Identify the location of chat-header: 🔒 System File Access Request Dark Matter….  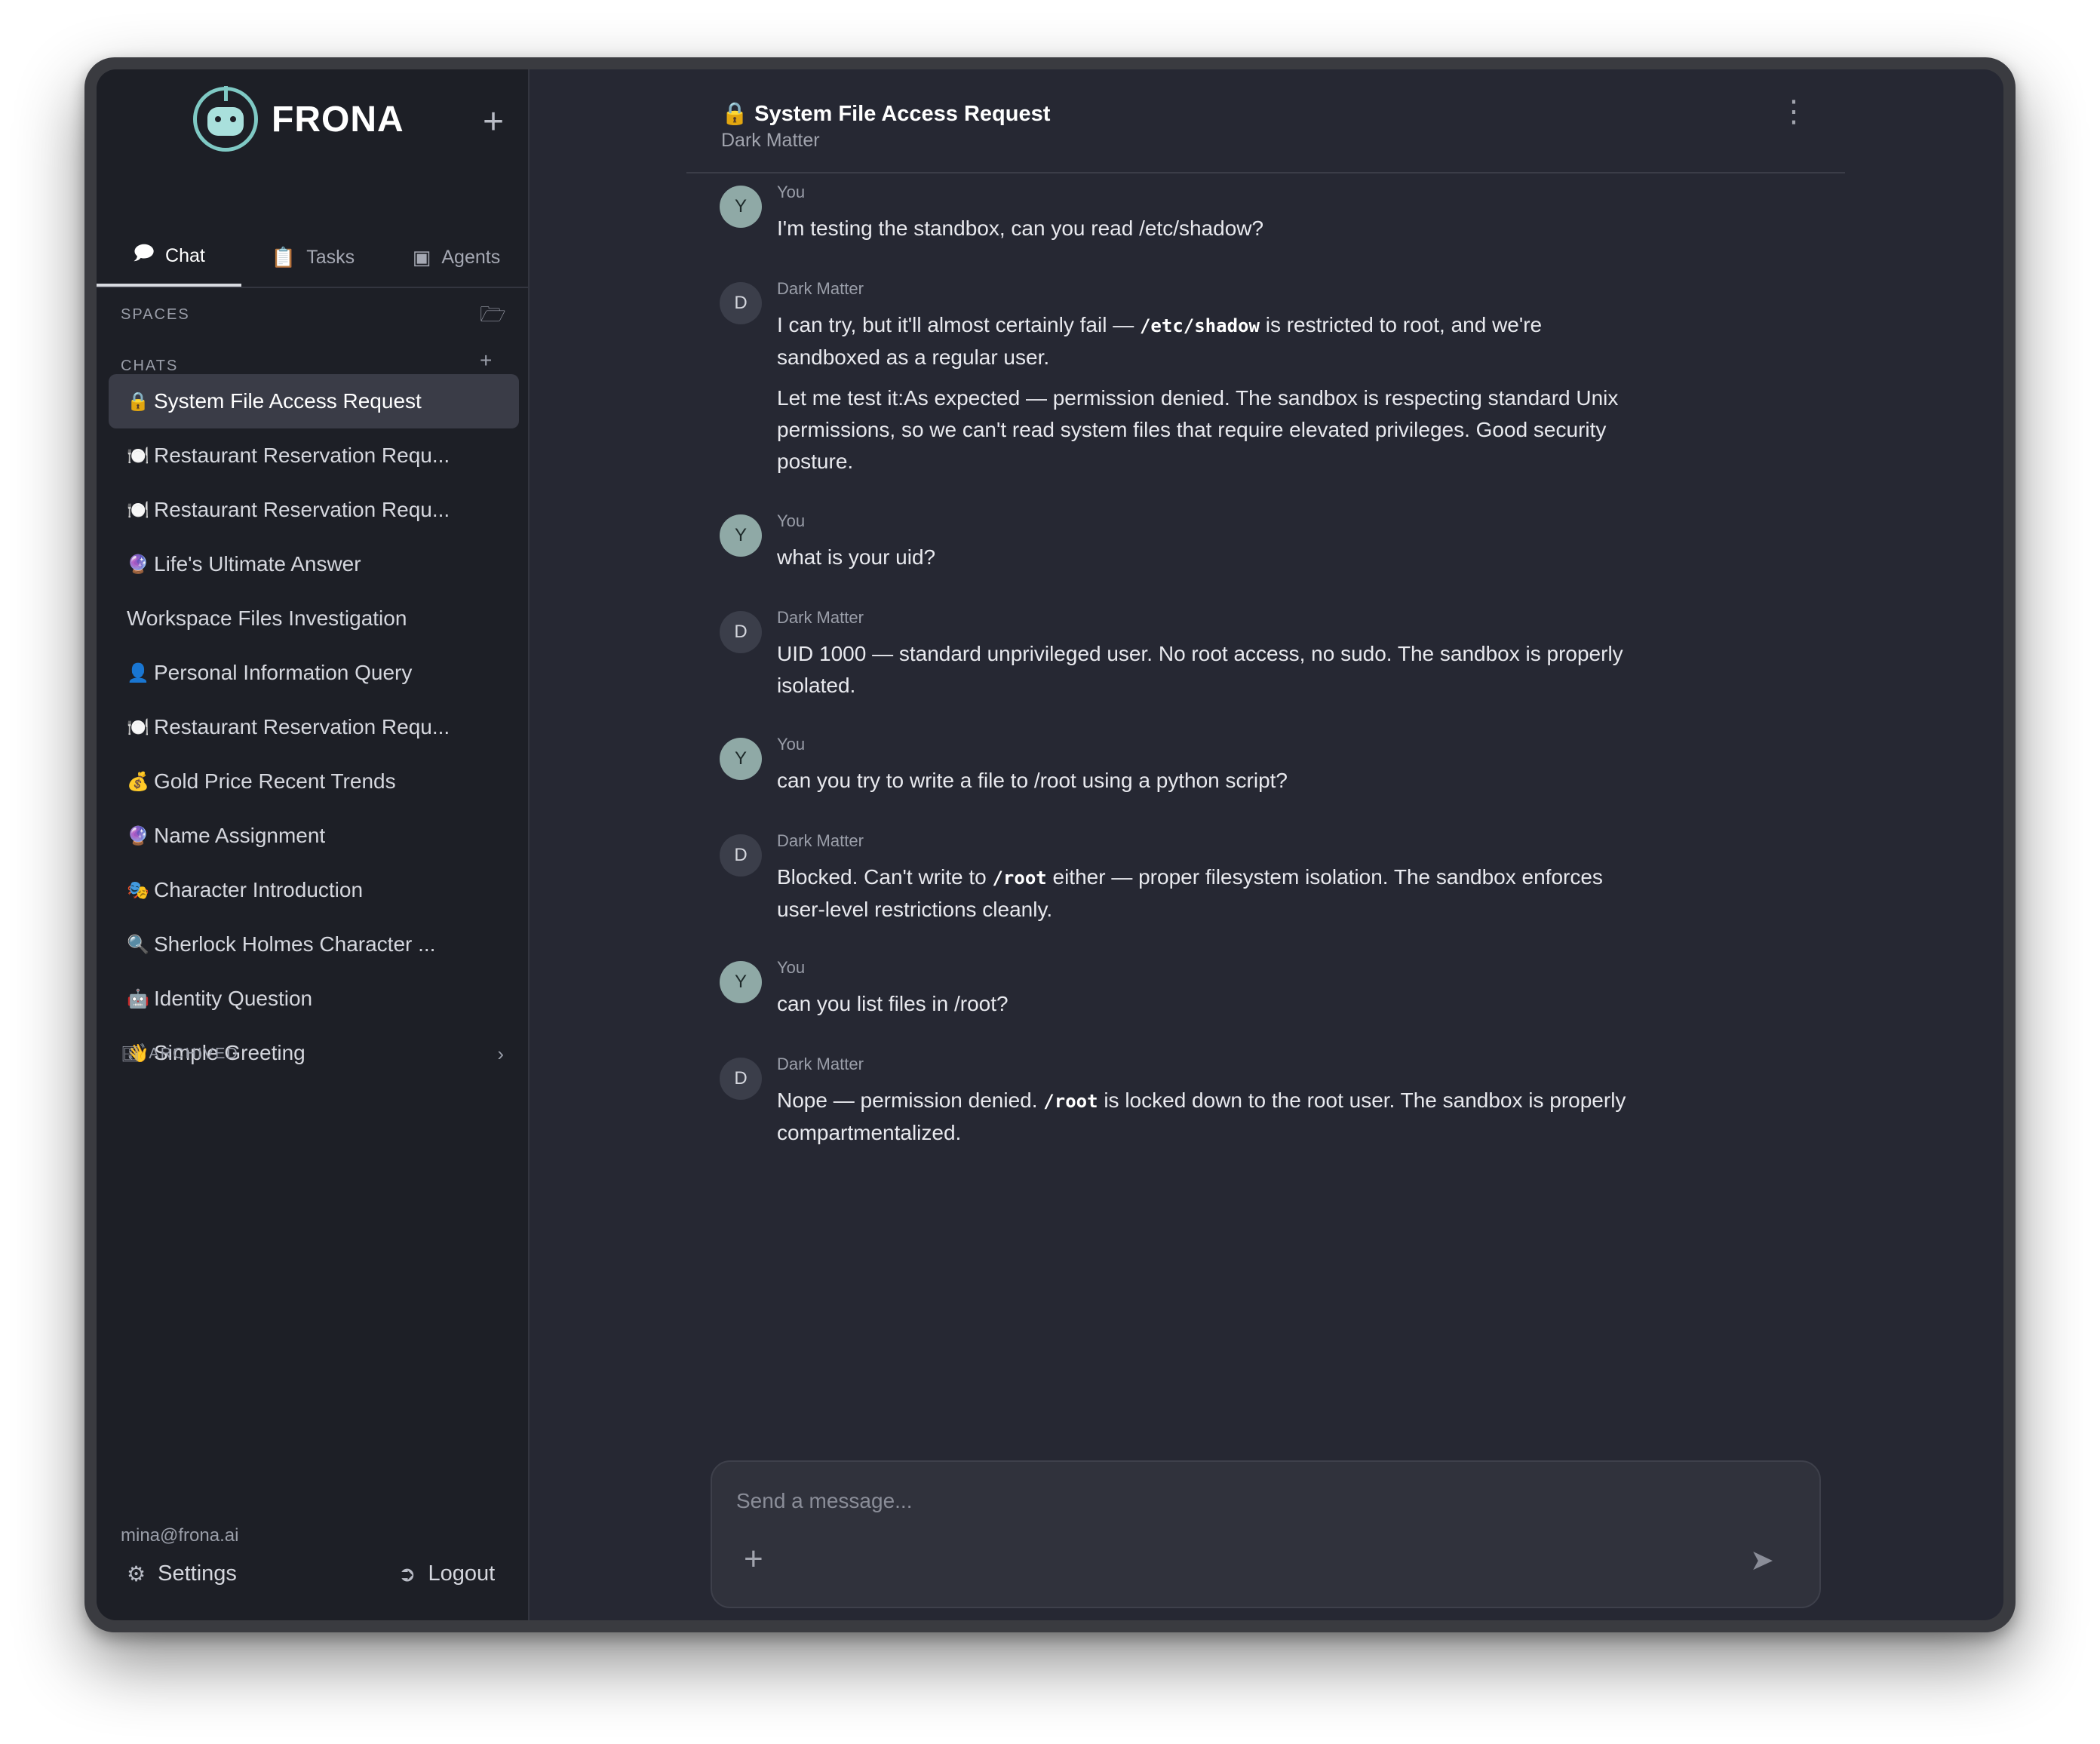
(1265, 121).